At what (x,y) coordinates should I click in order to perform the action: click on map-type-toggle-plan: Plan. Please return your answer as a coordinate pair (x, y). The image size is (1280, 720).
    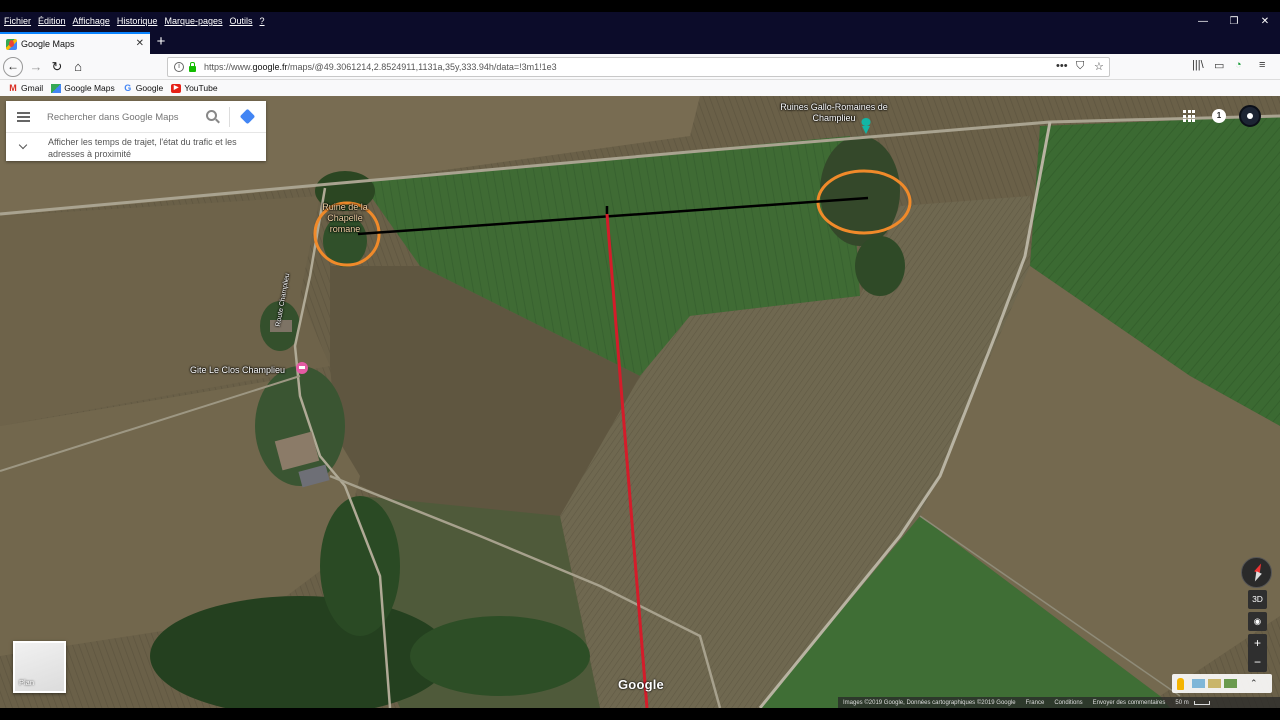
    Looking at the image, I should click on (39, 667).